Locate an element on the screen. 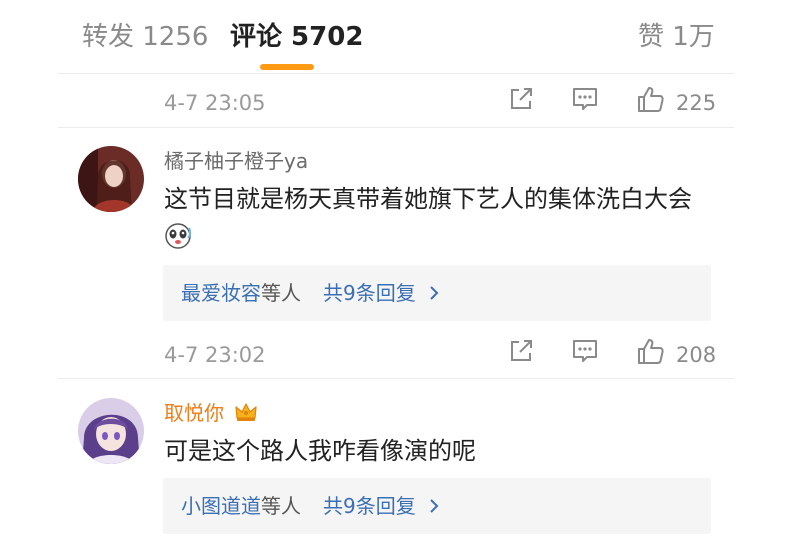 The image size is (793, 546). reply-preview: 最爱妆容等人 共9条回复 is located at coordinates (437, 293).